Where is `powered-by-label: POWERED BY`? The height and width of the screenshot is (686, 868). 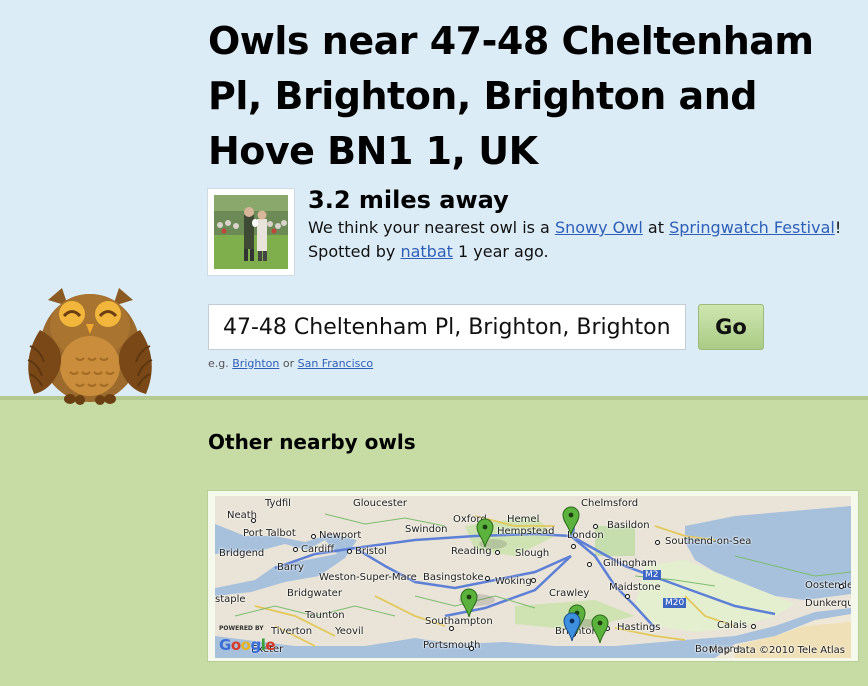 powered-by-label: POWERED BY is located at coordinates (241, 628).